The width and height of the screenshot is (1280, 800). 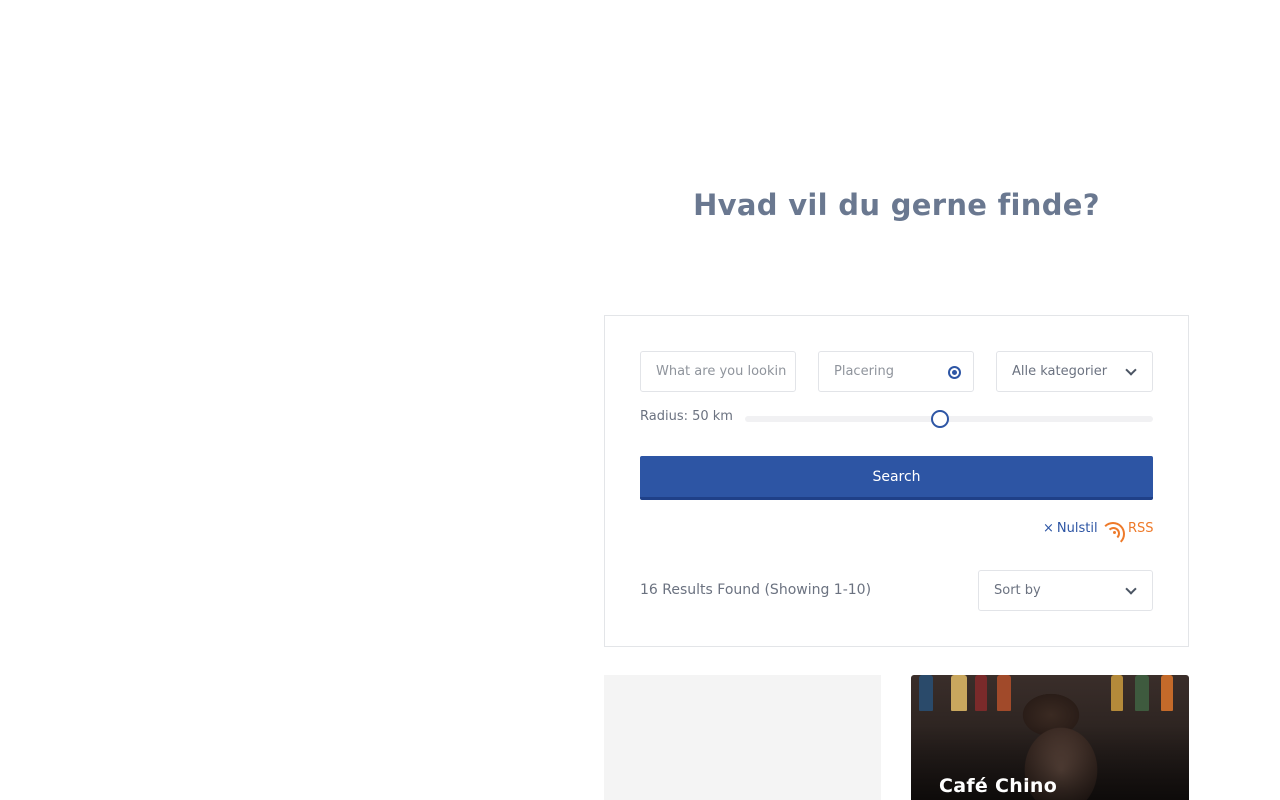 I want to click on crosshair-locate-icon, so click(x=954, y=372).